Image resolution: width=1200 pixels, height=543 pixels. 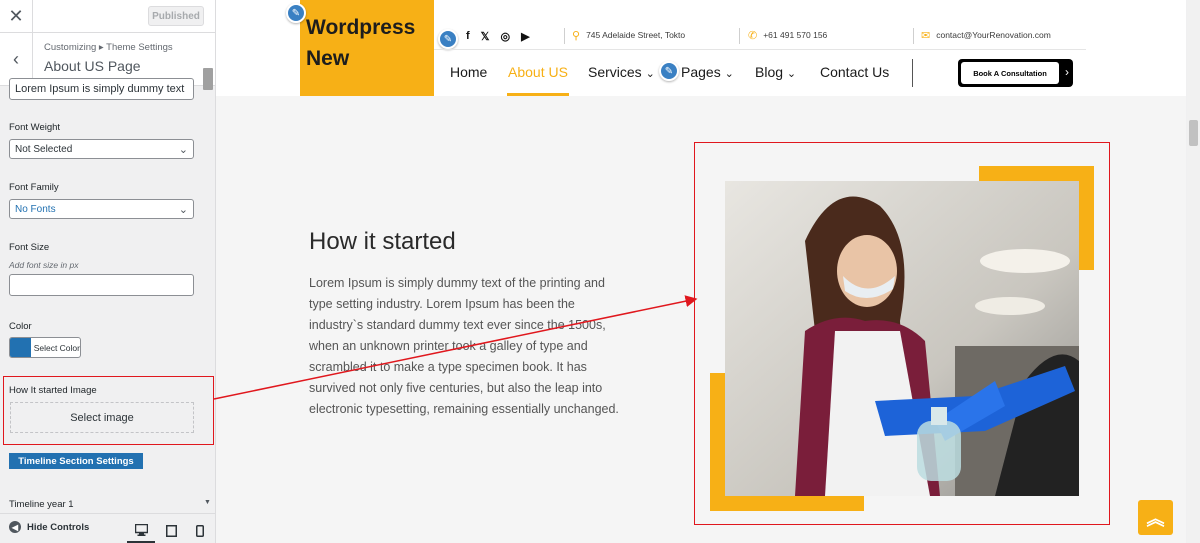 I want to click on mobile-preview-button, so click(x=200, y=531).